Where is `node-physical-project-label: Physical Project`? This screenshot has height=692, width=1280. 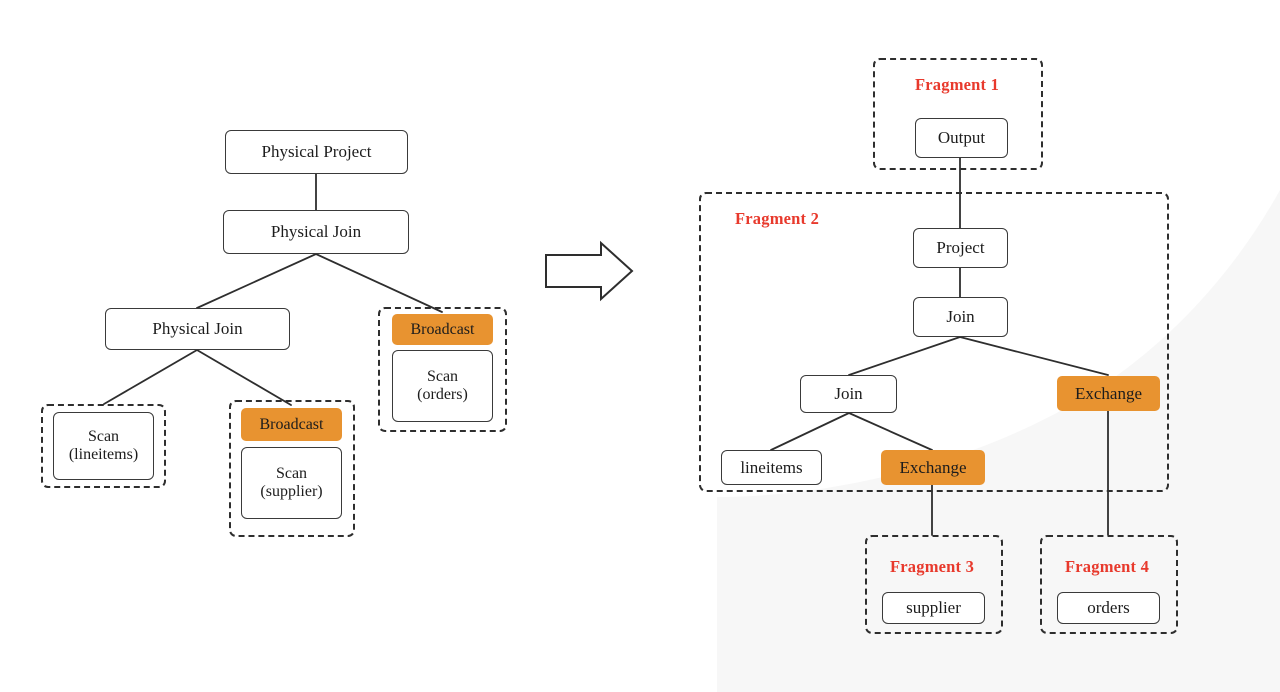 node-physical-project-label: Physical Project is located at coordinates (316, 152).